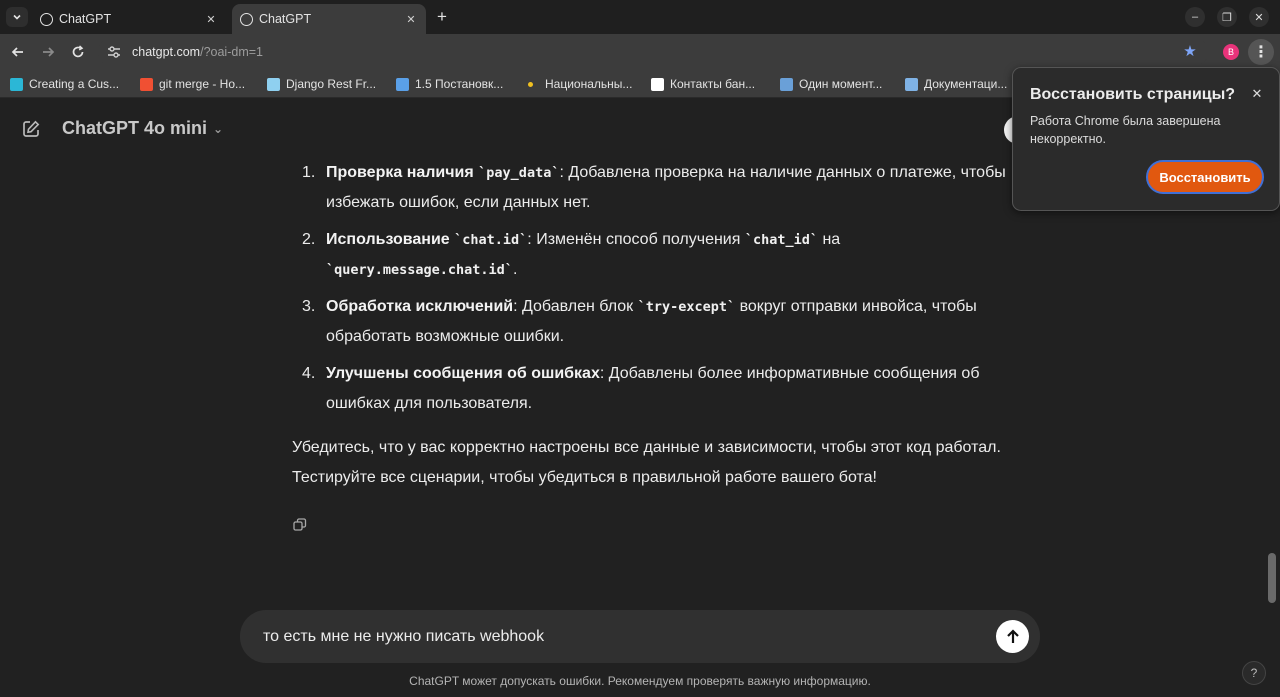  I want to click on composer-input-text: то есть мне не нужно писать webhook, so click(403, 637).